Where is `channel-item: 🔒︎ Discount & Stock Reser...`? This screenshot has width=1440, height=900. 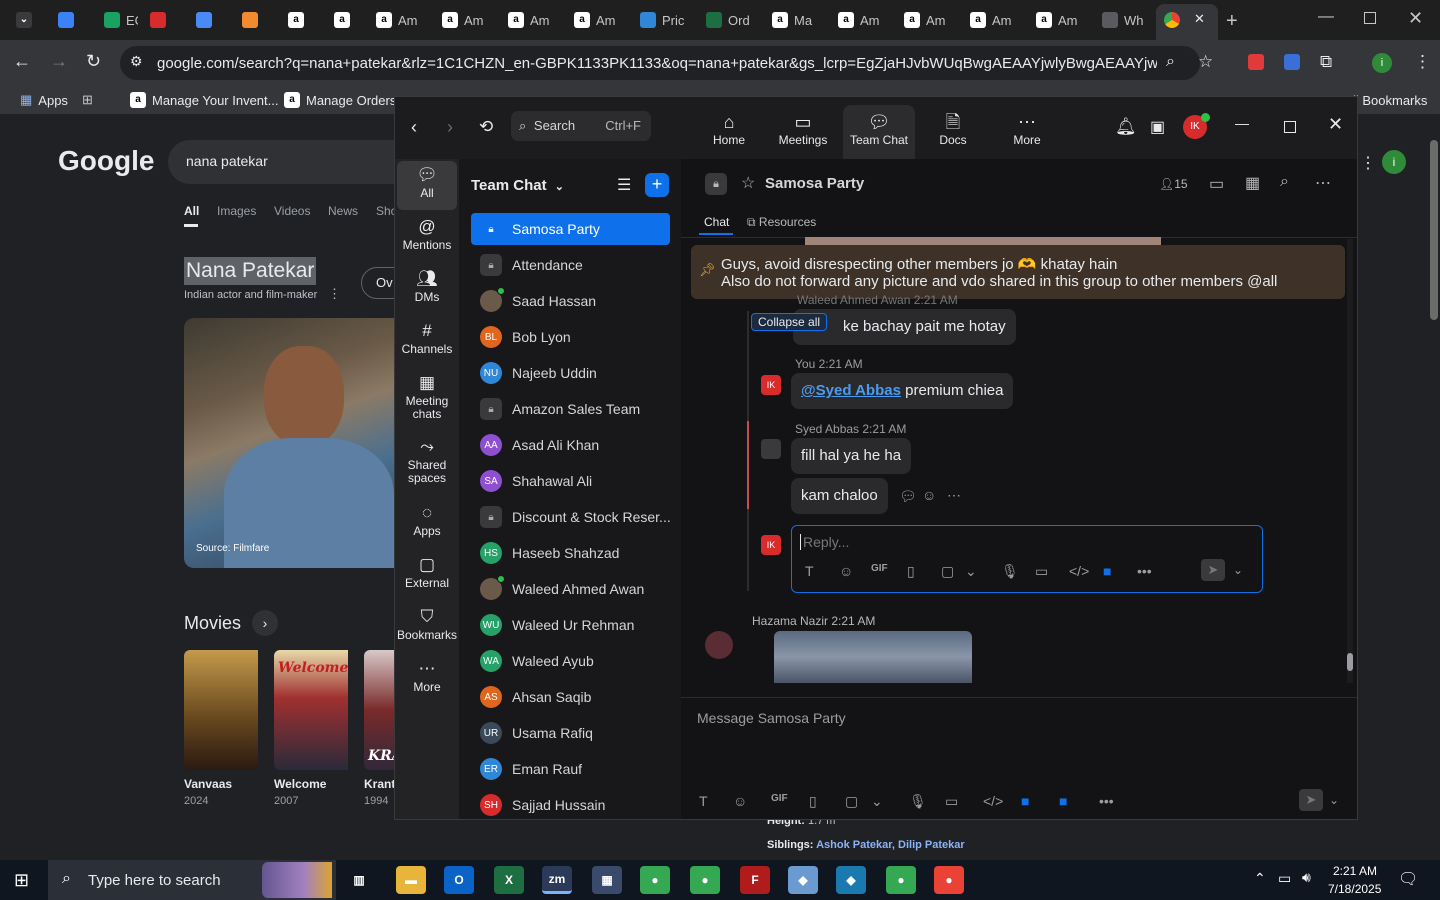
channel-item: 🔒︎ Discount & Stock Reser... is located at coordinates (570, 517).